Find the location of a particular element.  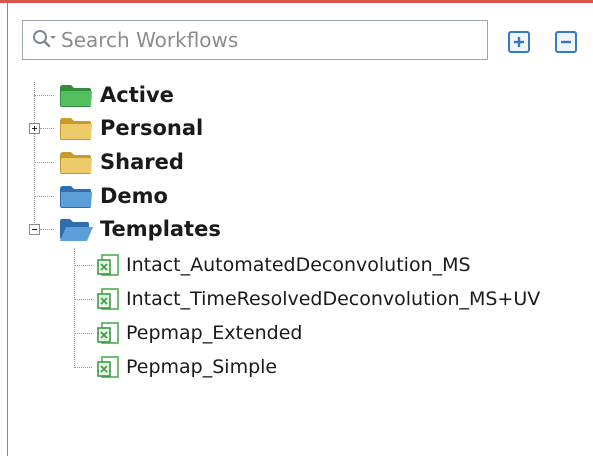

tree-workflow-item: Intact_TimeResolvedDeconvolution_MS+UV is located at coordinates (318, 299).